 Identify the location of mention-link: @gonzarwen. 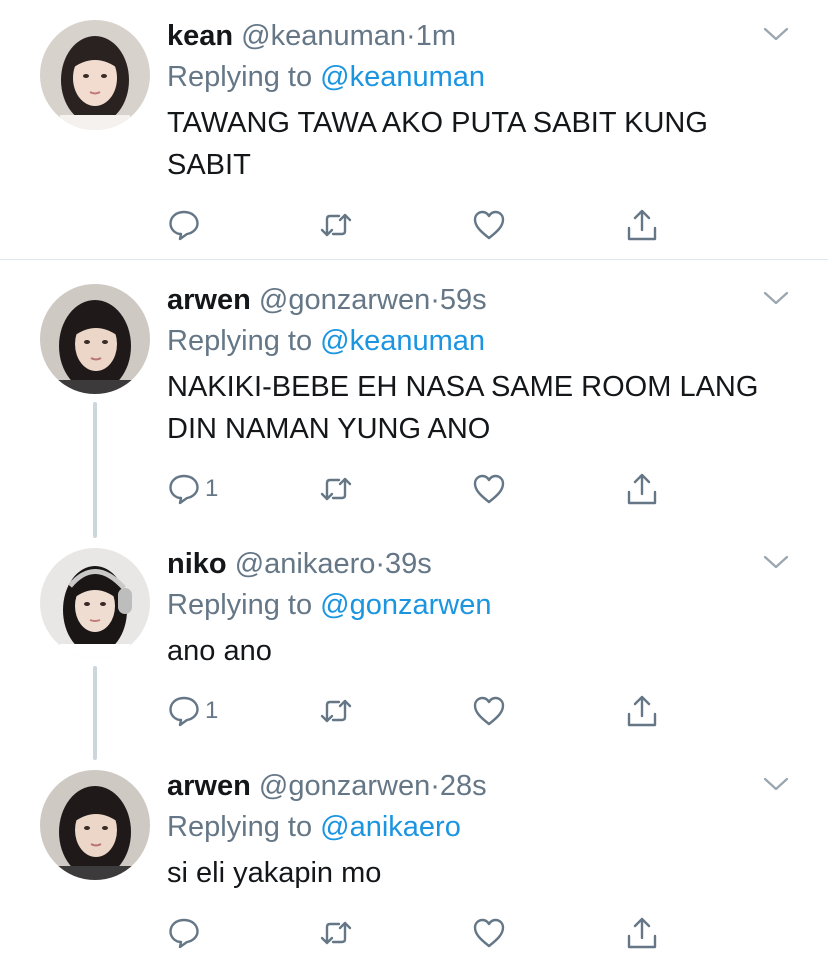
(405, 605).